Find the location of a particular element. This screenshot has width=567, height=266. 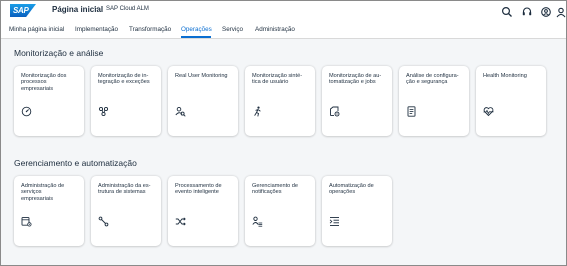

job-automation-icon is located at coordinates (334, 111).